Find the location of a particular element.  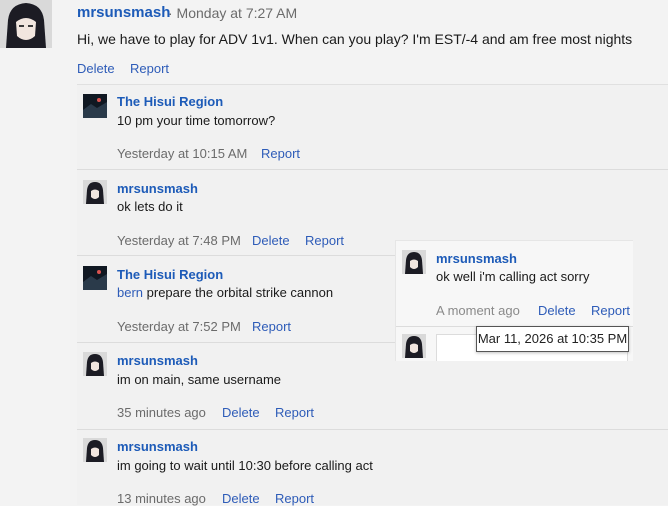

reply-timestamp: Yesterday at 7:48 PM is located at coordinates (179, 240).